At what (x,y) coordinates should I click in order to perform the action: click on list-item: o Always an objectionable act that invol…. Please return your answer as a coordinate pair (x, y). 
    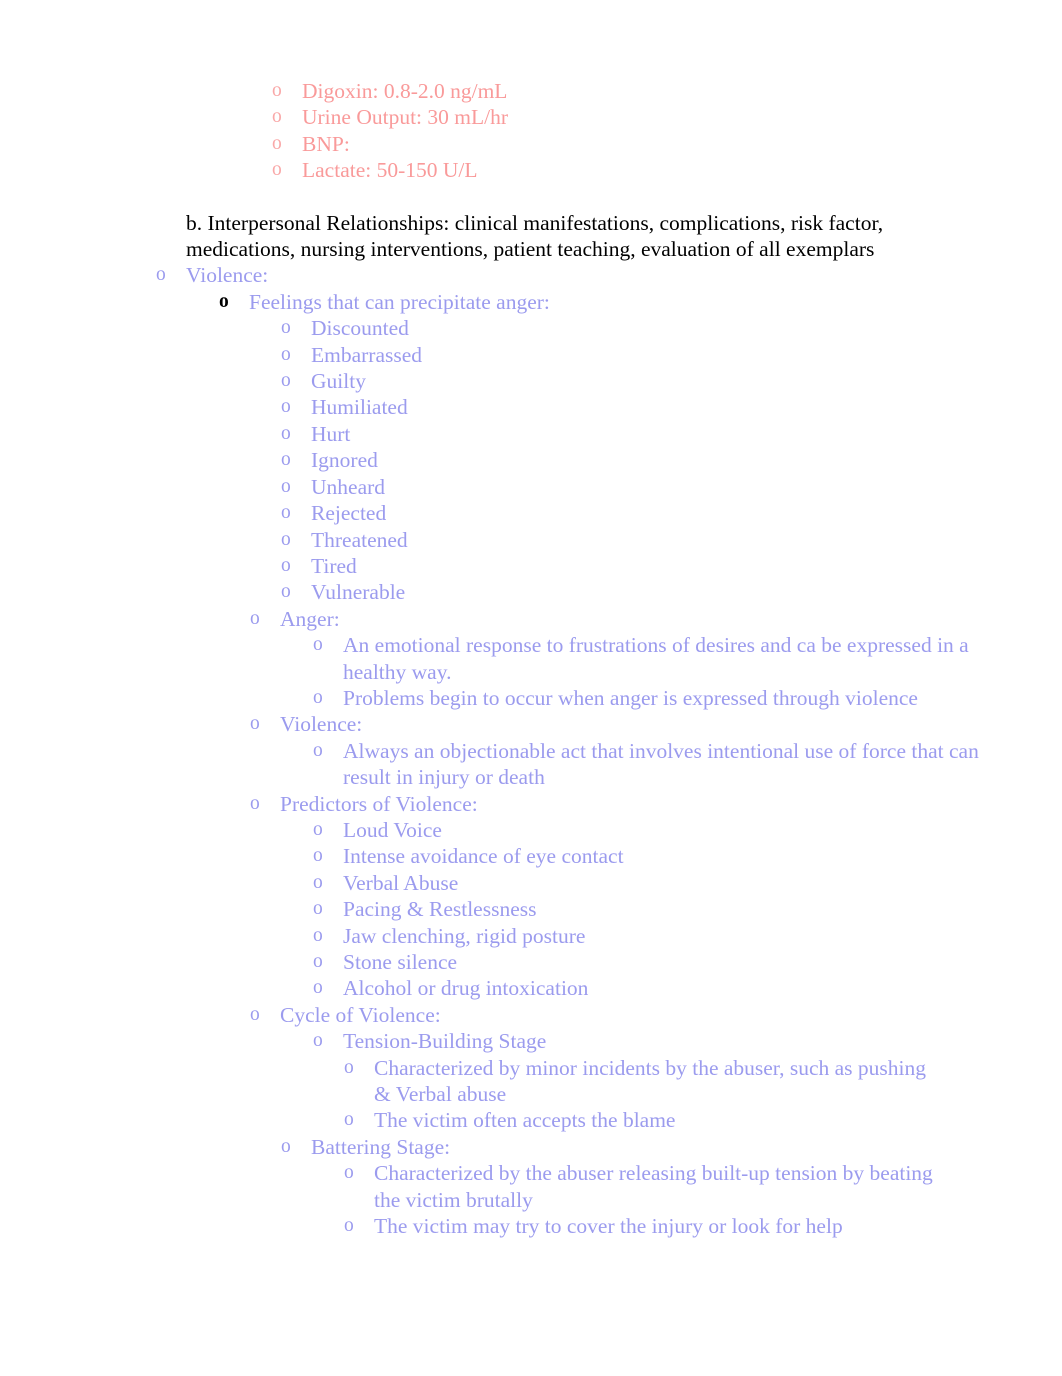
    Looking at the image, I should click on (658, 764).